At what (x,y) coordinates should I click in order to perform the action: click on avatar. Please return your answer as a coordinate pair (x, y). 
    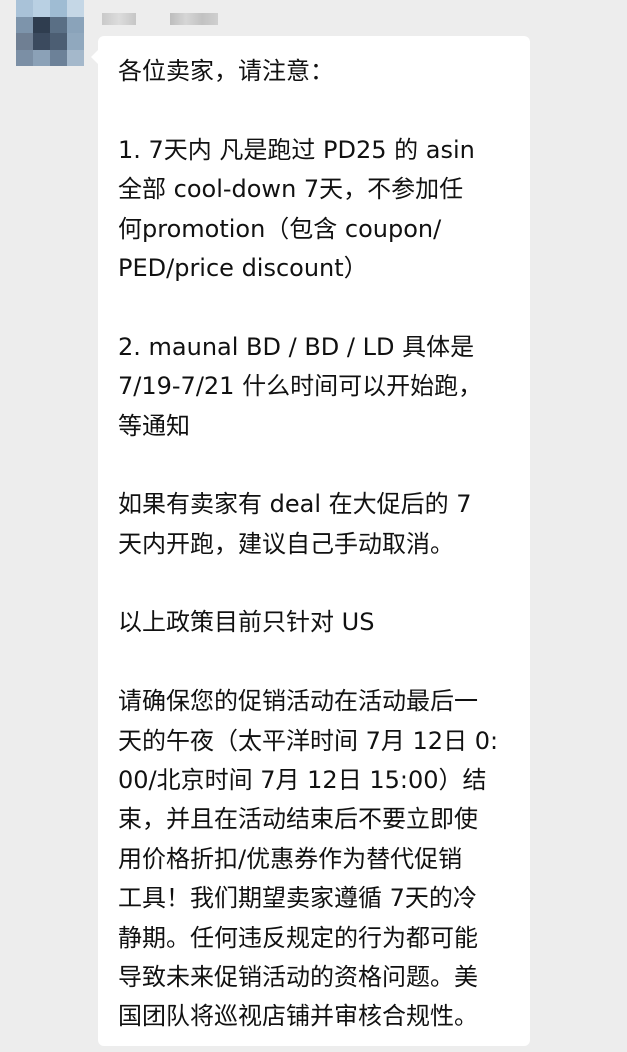
    Looking at the image, I should click on (50, 33).